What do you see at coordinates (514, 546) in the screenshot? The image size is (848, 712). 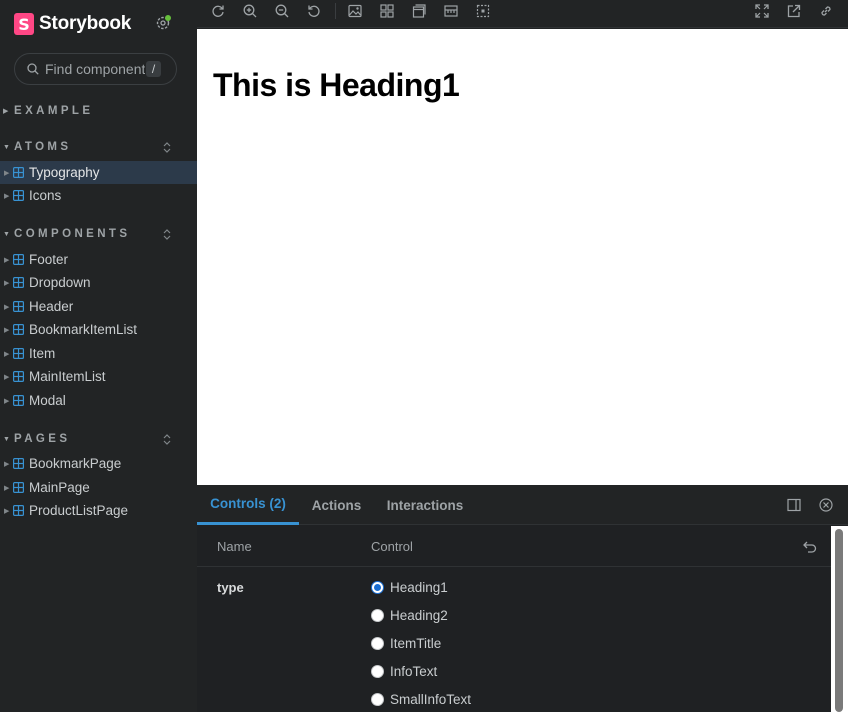 I see `controls-table-header: Name Control` at bounding box center [514, 546].